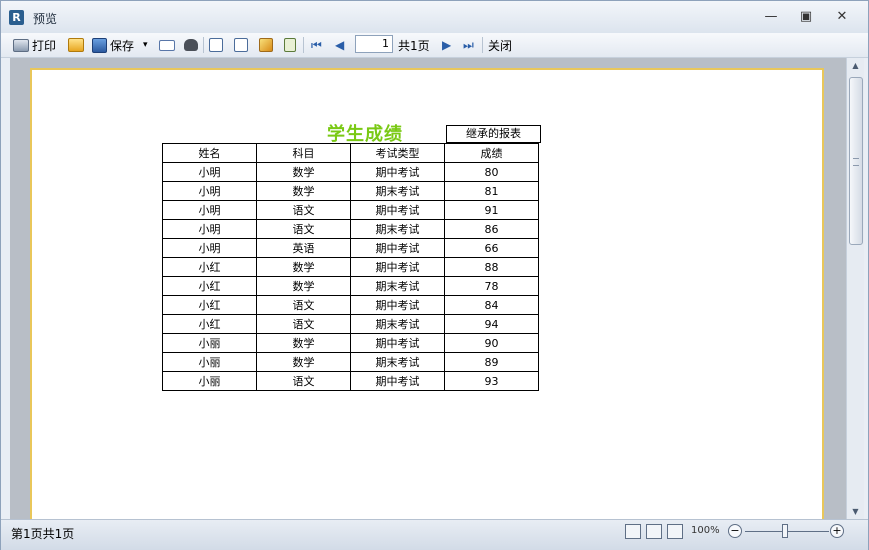 Image resolution: width=869 pixels, height=550 pixels. I want to click on status-bar: 第1页共1页 100% − +, so click(434, 534).